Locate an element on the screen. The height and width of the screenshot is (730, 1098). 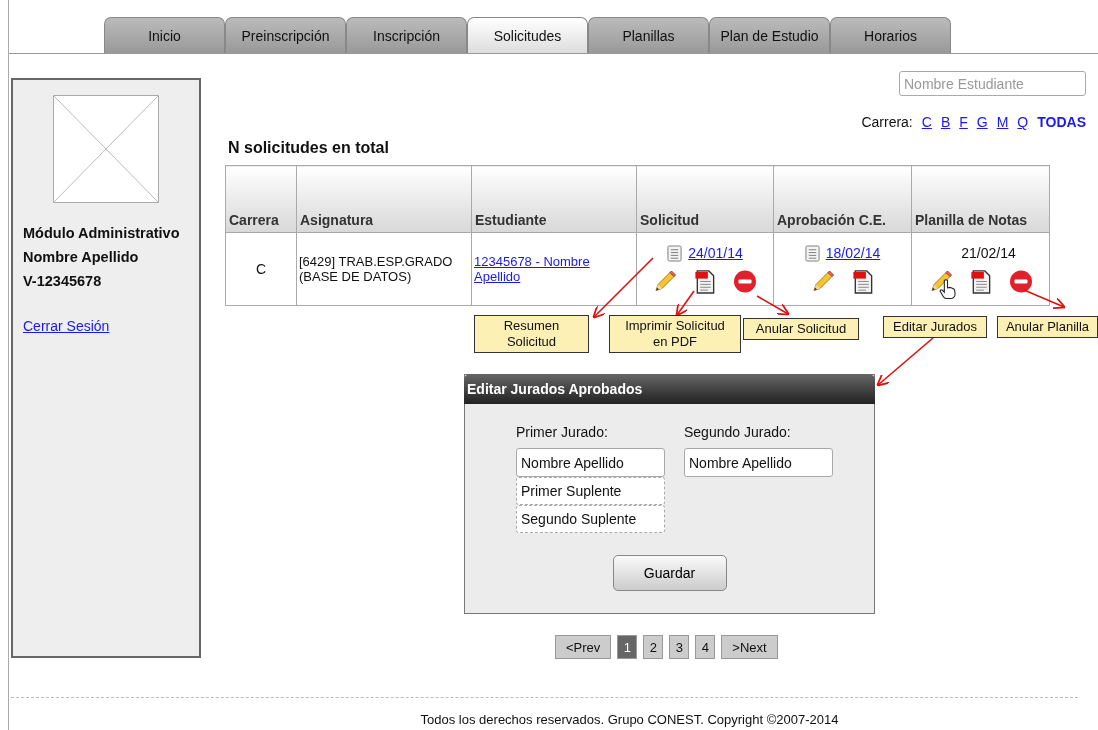
column-header: Planilla de Notas is located at coordinates (980, 199).